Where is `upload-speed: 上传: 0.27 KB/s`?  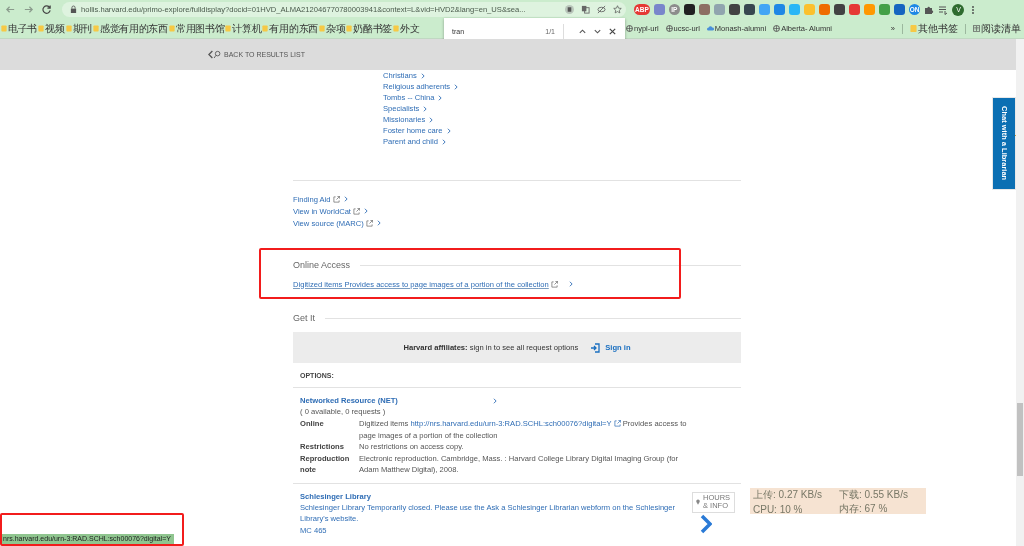
upload-speed: 上传: 0.27 KB/s is located at coordinates (788, 495).